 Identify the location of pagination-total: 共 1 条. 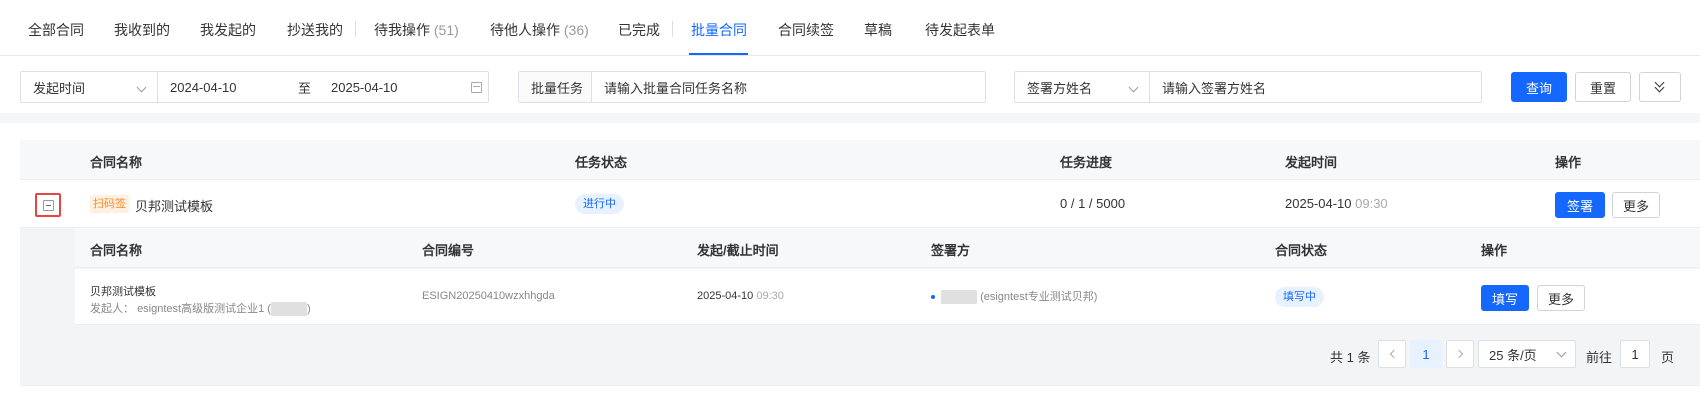
(1350, 357).